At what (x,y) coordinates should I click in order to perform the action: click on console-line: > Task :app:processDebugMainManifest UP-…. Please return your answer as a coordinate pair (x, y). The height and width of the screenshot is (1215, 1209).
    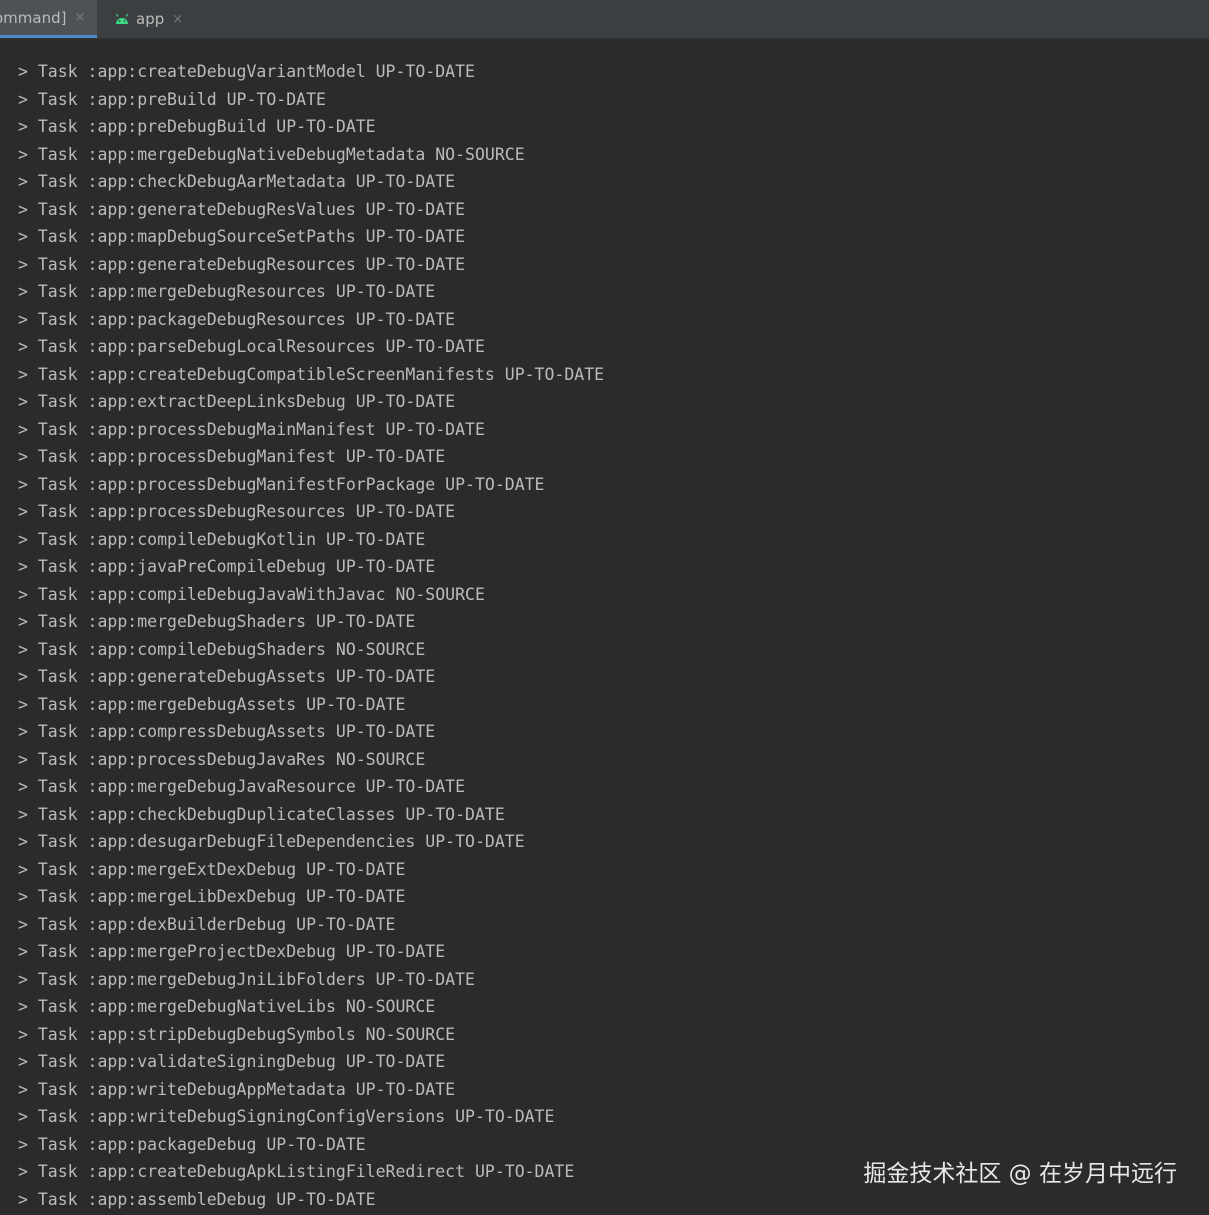
    Looking at the image, I should click on (251, 429).